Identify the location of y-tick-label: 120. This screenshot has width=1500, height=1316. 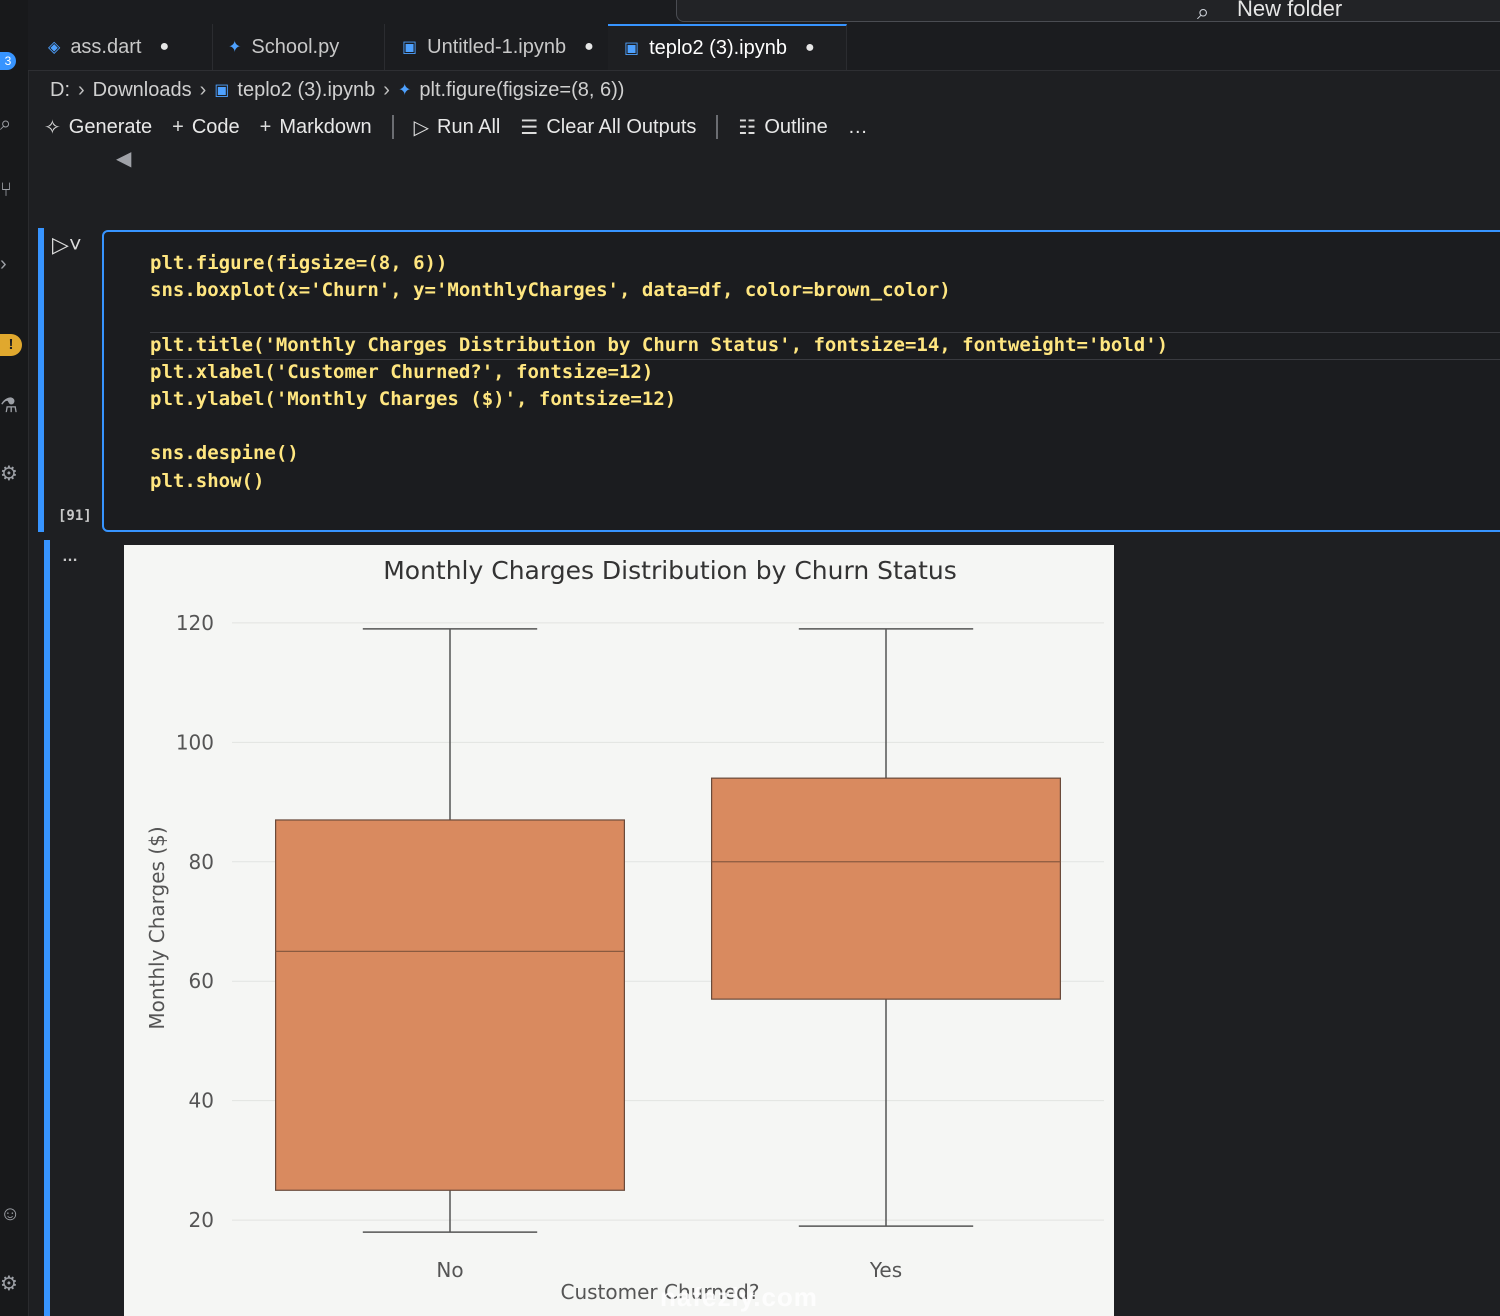
(195, 623).